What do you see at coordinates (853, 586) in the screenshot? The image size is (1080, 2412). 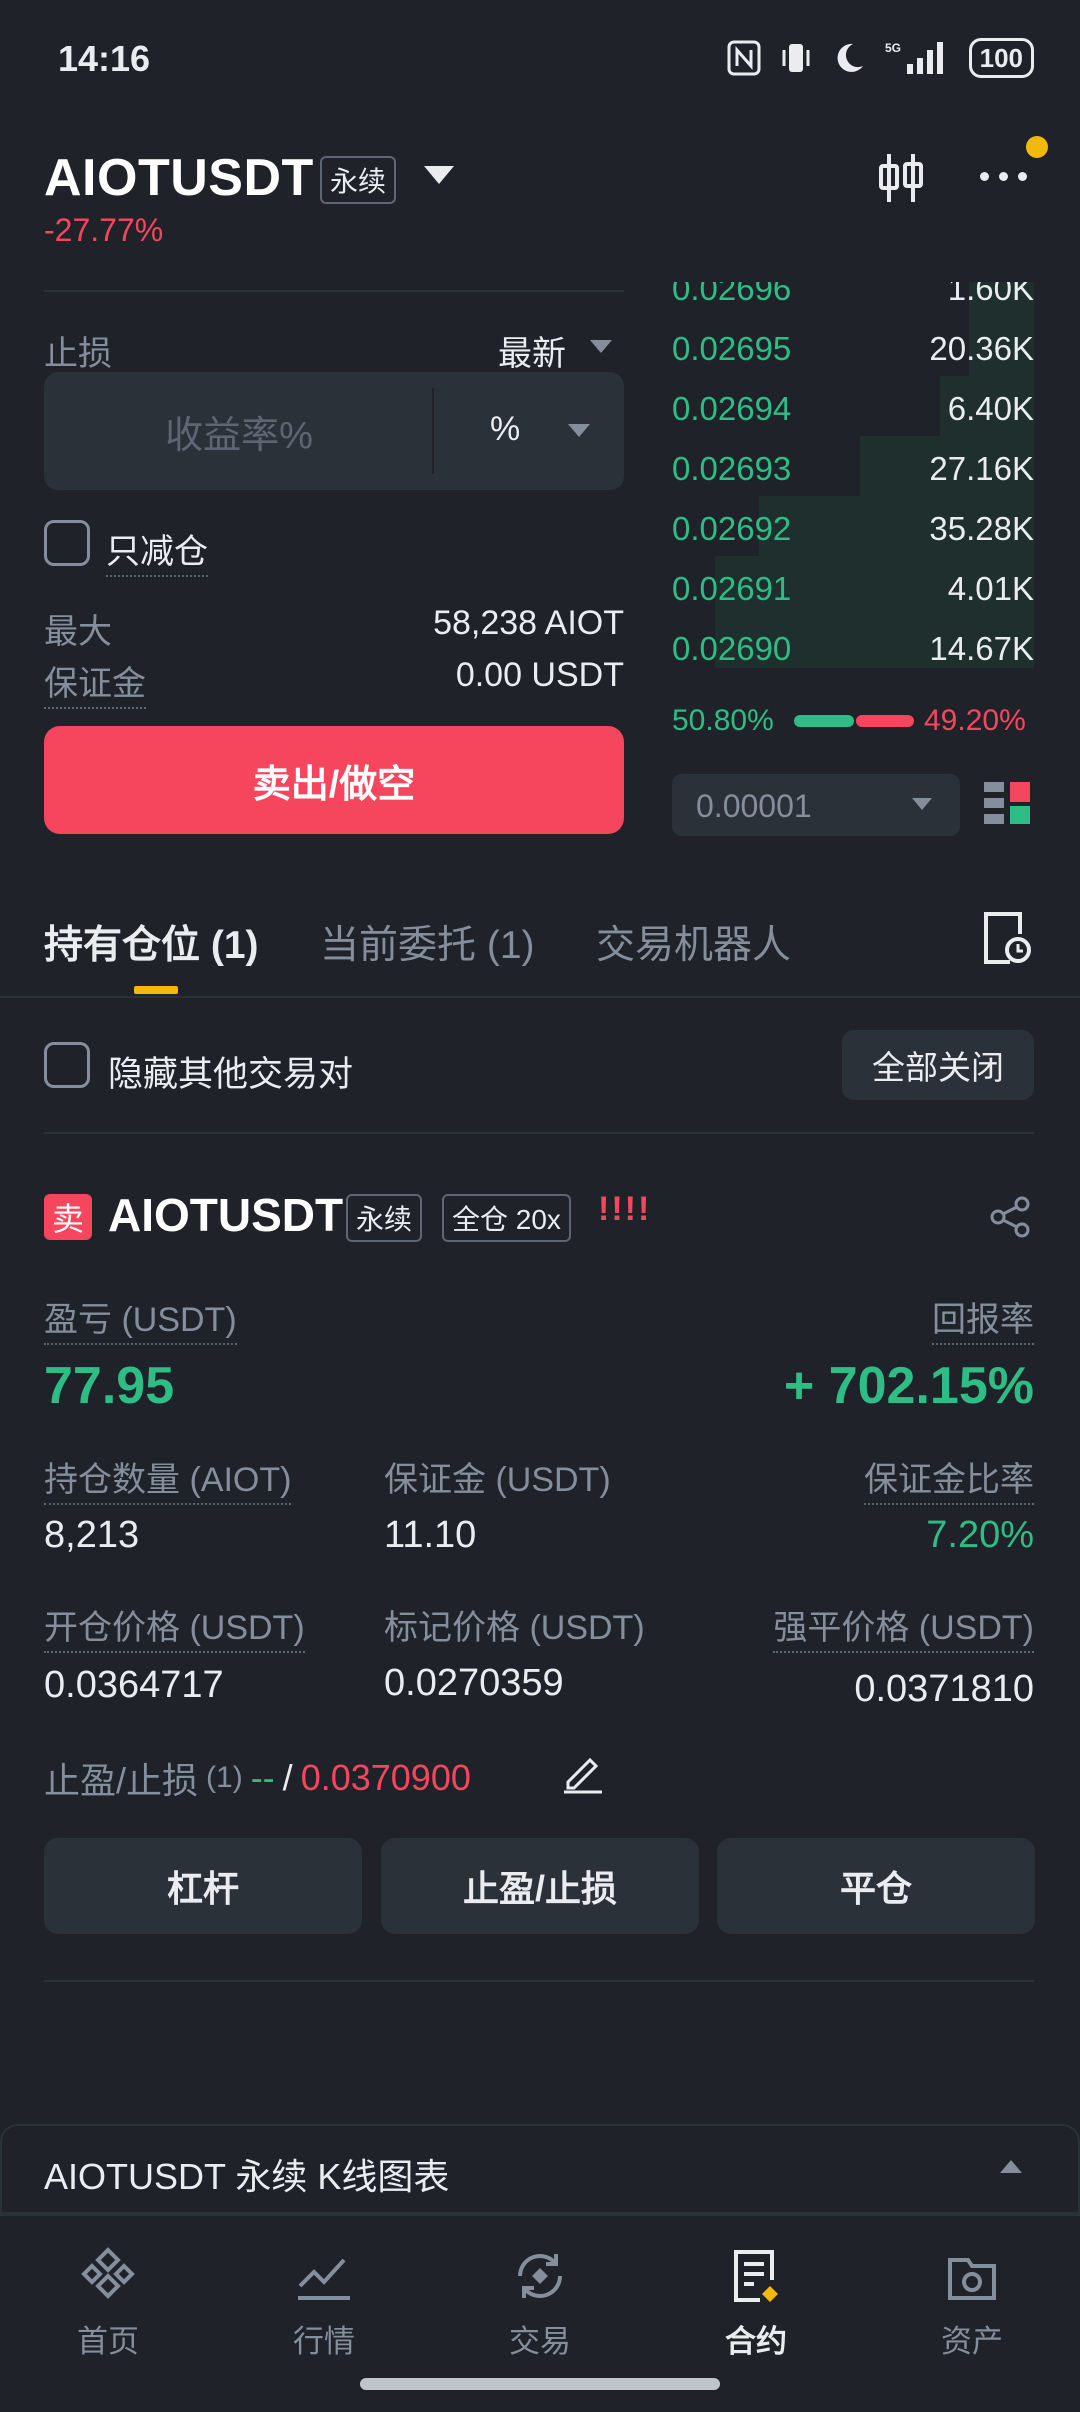 I see `order-book-row: 0.02691 4.01K` at bounding box center [853, 586].